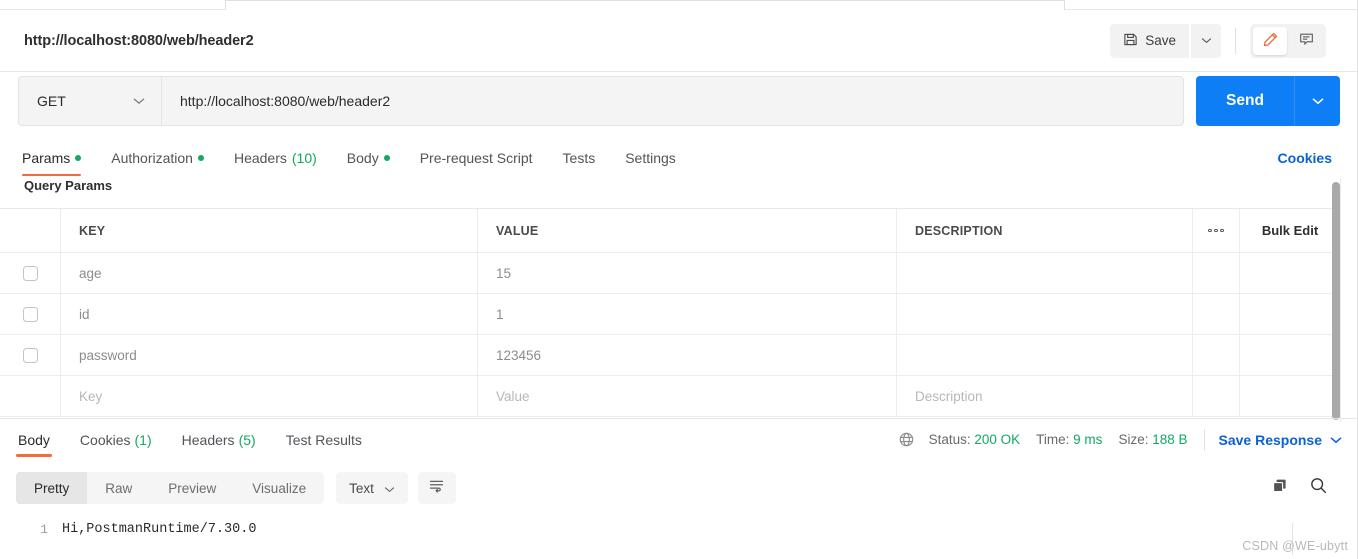  Describe the element at coordinates (51, 101) in the screenshot. I see `http-method-label: GET` at that location.